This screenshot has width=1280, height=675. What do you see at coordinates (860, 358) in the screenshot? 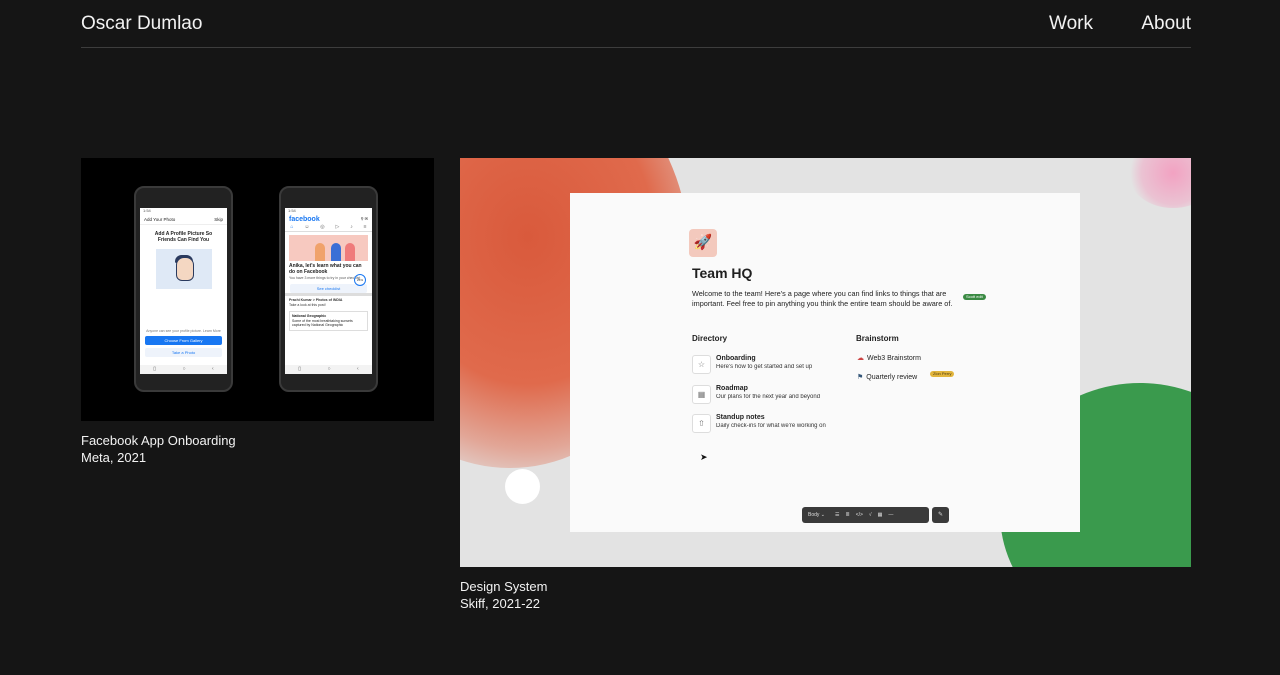
I see `cloud-icon: ☁` at bounding box center [860, 358].